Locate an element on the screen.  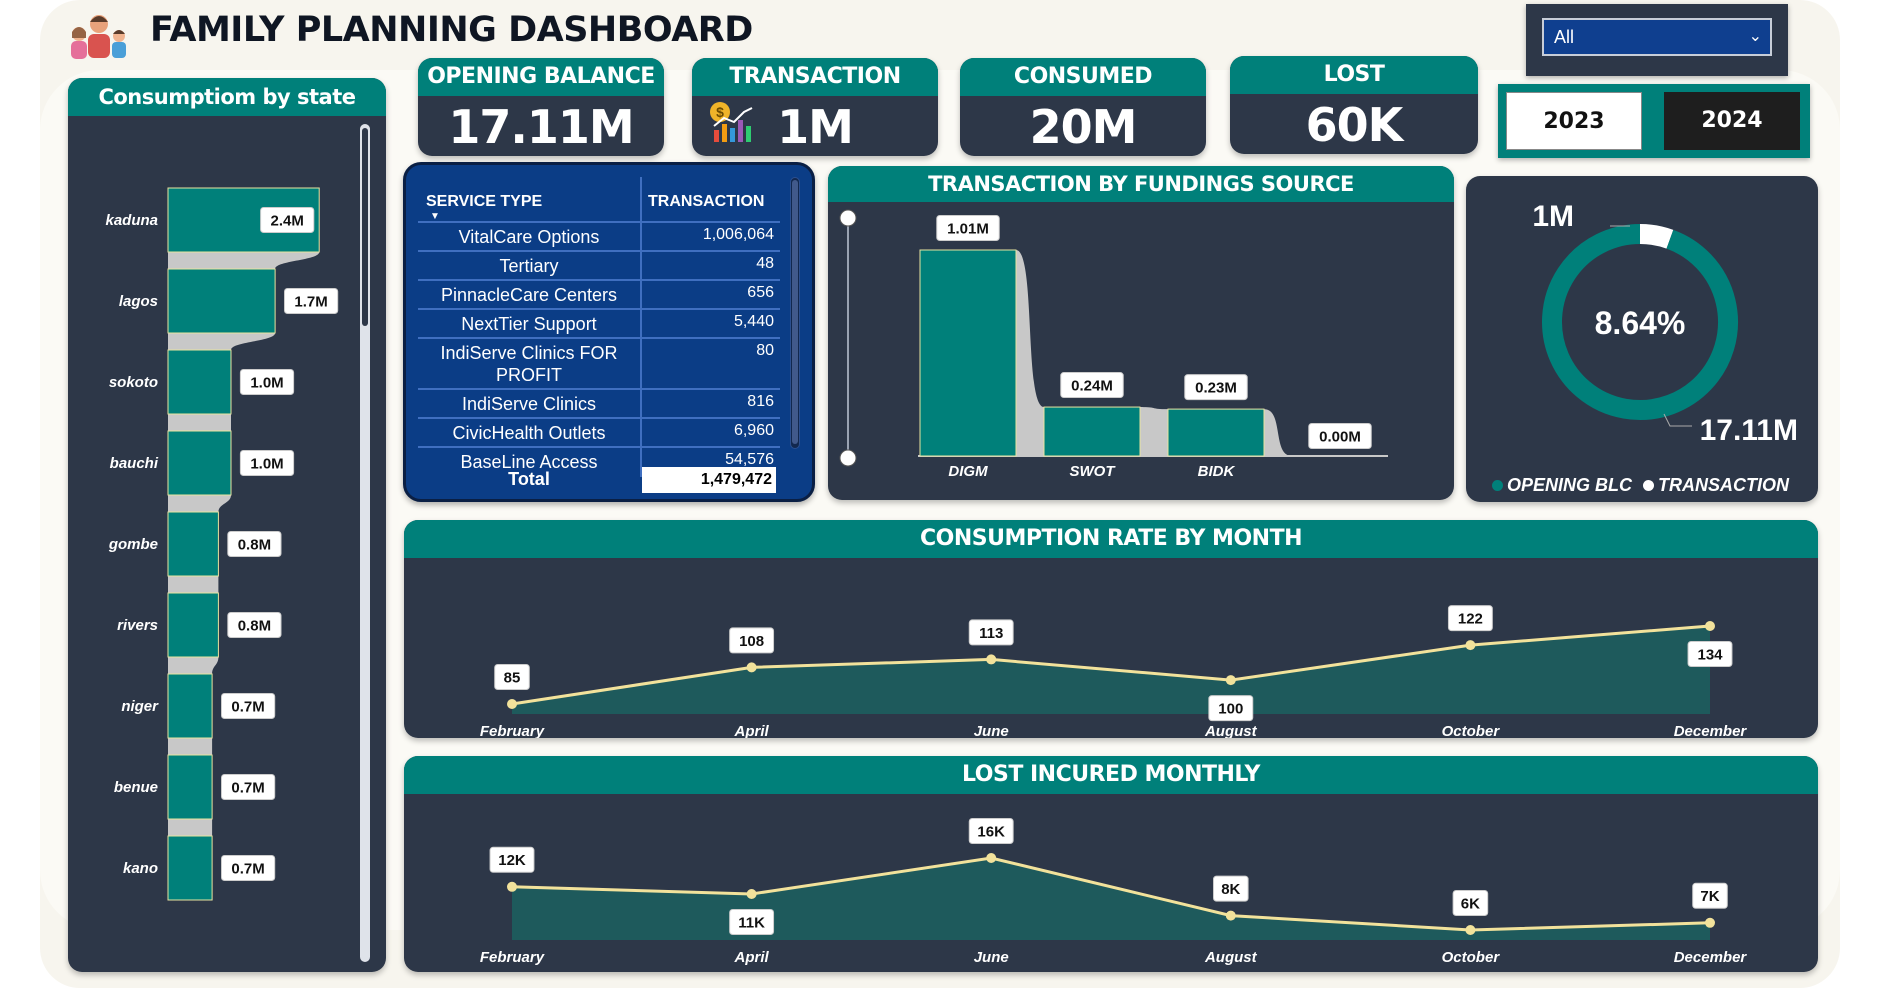
table-row: IndiServe Clinics FOR PROFIT 80 is located at coordinates (599, 364).